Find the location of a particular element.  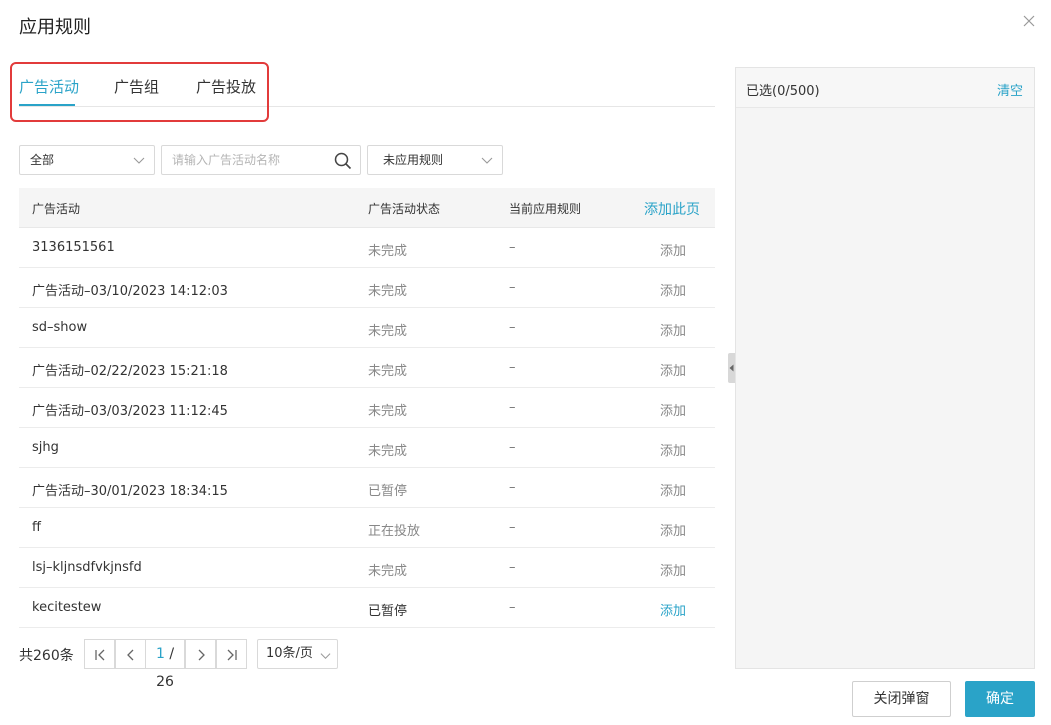

table-row: sd–show 未完成 – 添加 is located at coordinates (367, 328).